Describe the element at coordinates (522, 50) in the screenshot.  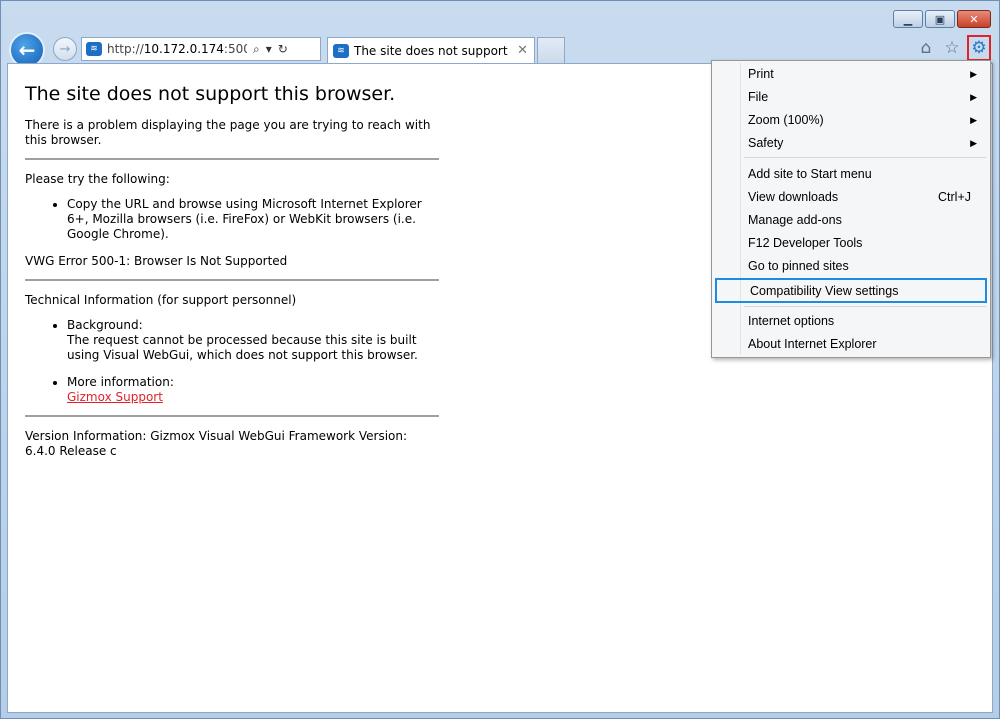
I see `tab-close-icon: ✕` at that location.